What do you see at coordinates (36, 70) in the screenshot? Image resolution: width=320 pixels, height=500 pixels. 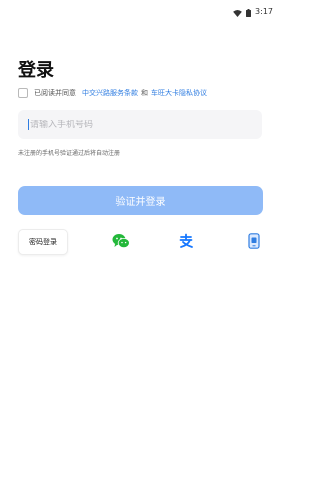 I see `page-title: 登录` at bounding box center [36, 70].